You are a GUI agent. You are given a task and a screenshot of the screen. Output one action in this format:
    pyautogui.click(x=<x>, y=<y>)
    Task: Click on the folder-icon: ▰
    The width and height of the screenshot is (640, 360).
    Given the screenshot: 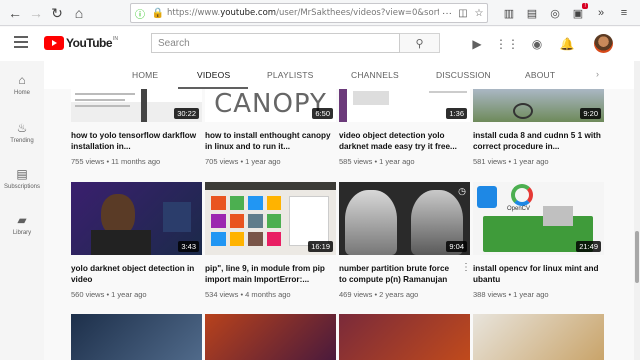 What is the action you would take?
    pyautogui.click(x=22, y=220)
    